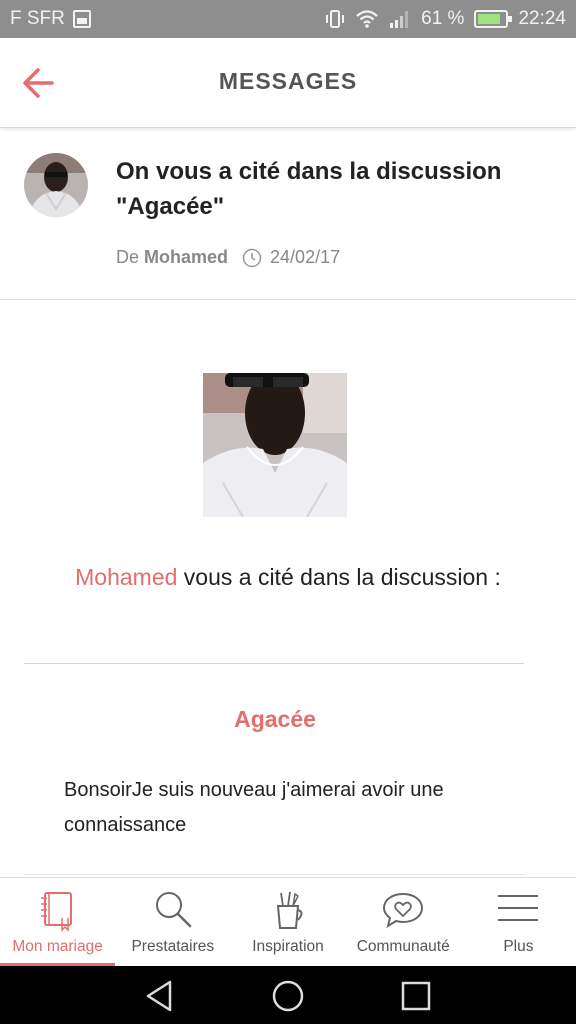  What do you see at coordinates (288, 946) in the screenshot?
I see `nav-label: Inspiration` at bounding box center [288, 946].